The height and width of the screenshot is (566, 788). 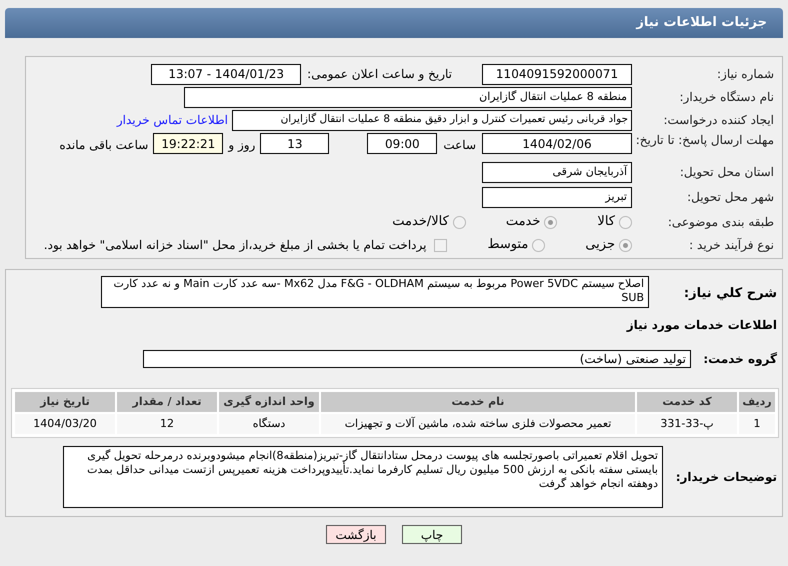 What do you see at coordinates (704, 140) in the screenshot?
I see `field-label: مهلت ارسال پاسخ: تا تاریخ:` at bounding box center [704, 140].